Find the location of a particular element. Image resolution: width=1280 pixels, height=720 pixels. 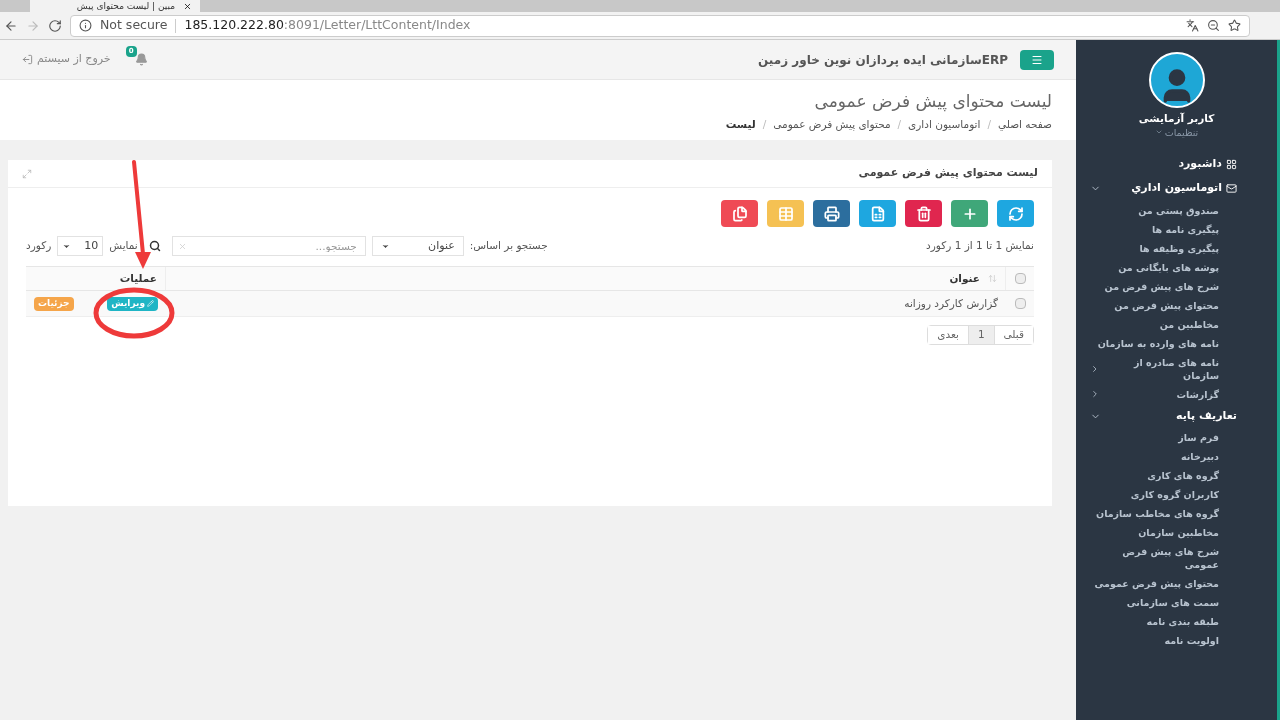

reload-icon is located at coordinates (55, 25).